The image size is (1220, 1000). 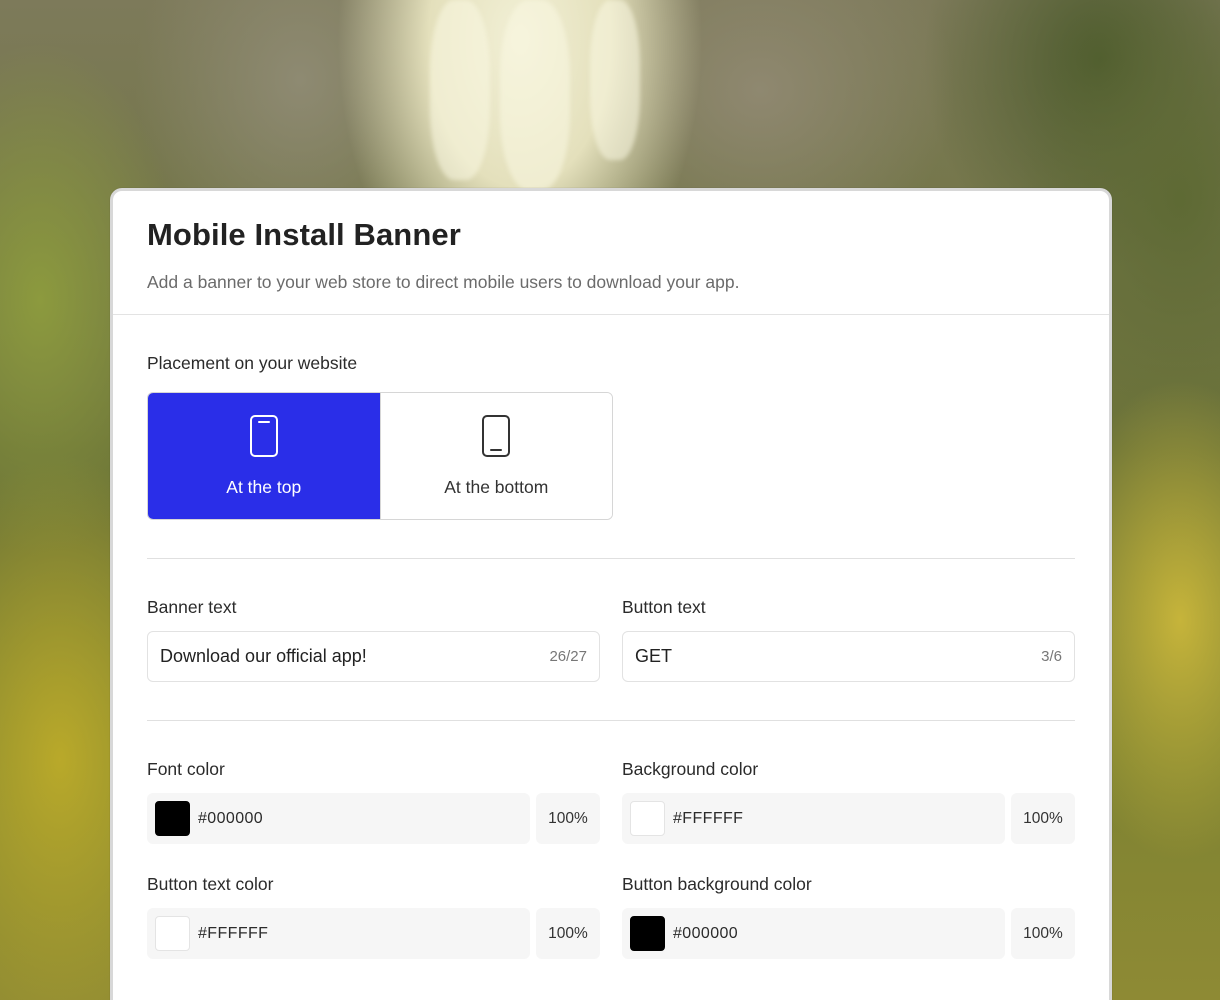 What do you see at coordinates (717, 884) in the screenshot?
I see `button-background-color-label: Button background color` at bounding box center [717, 884].